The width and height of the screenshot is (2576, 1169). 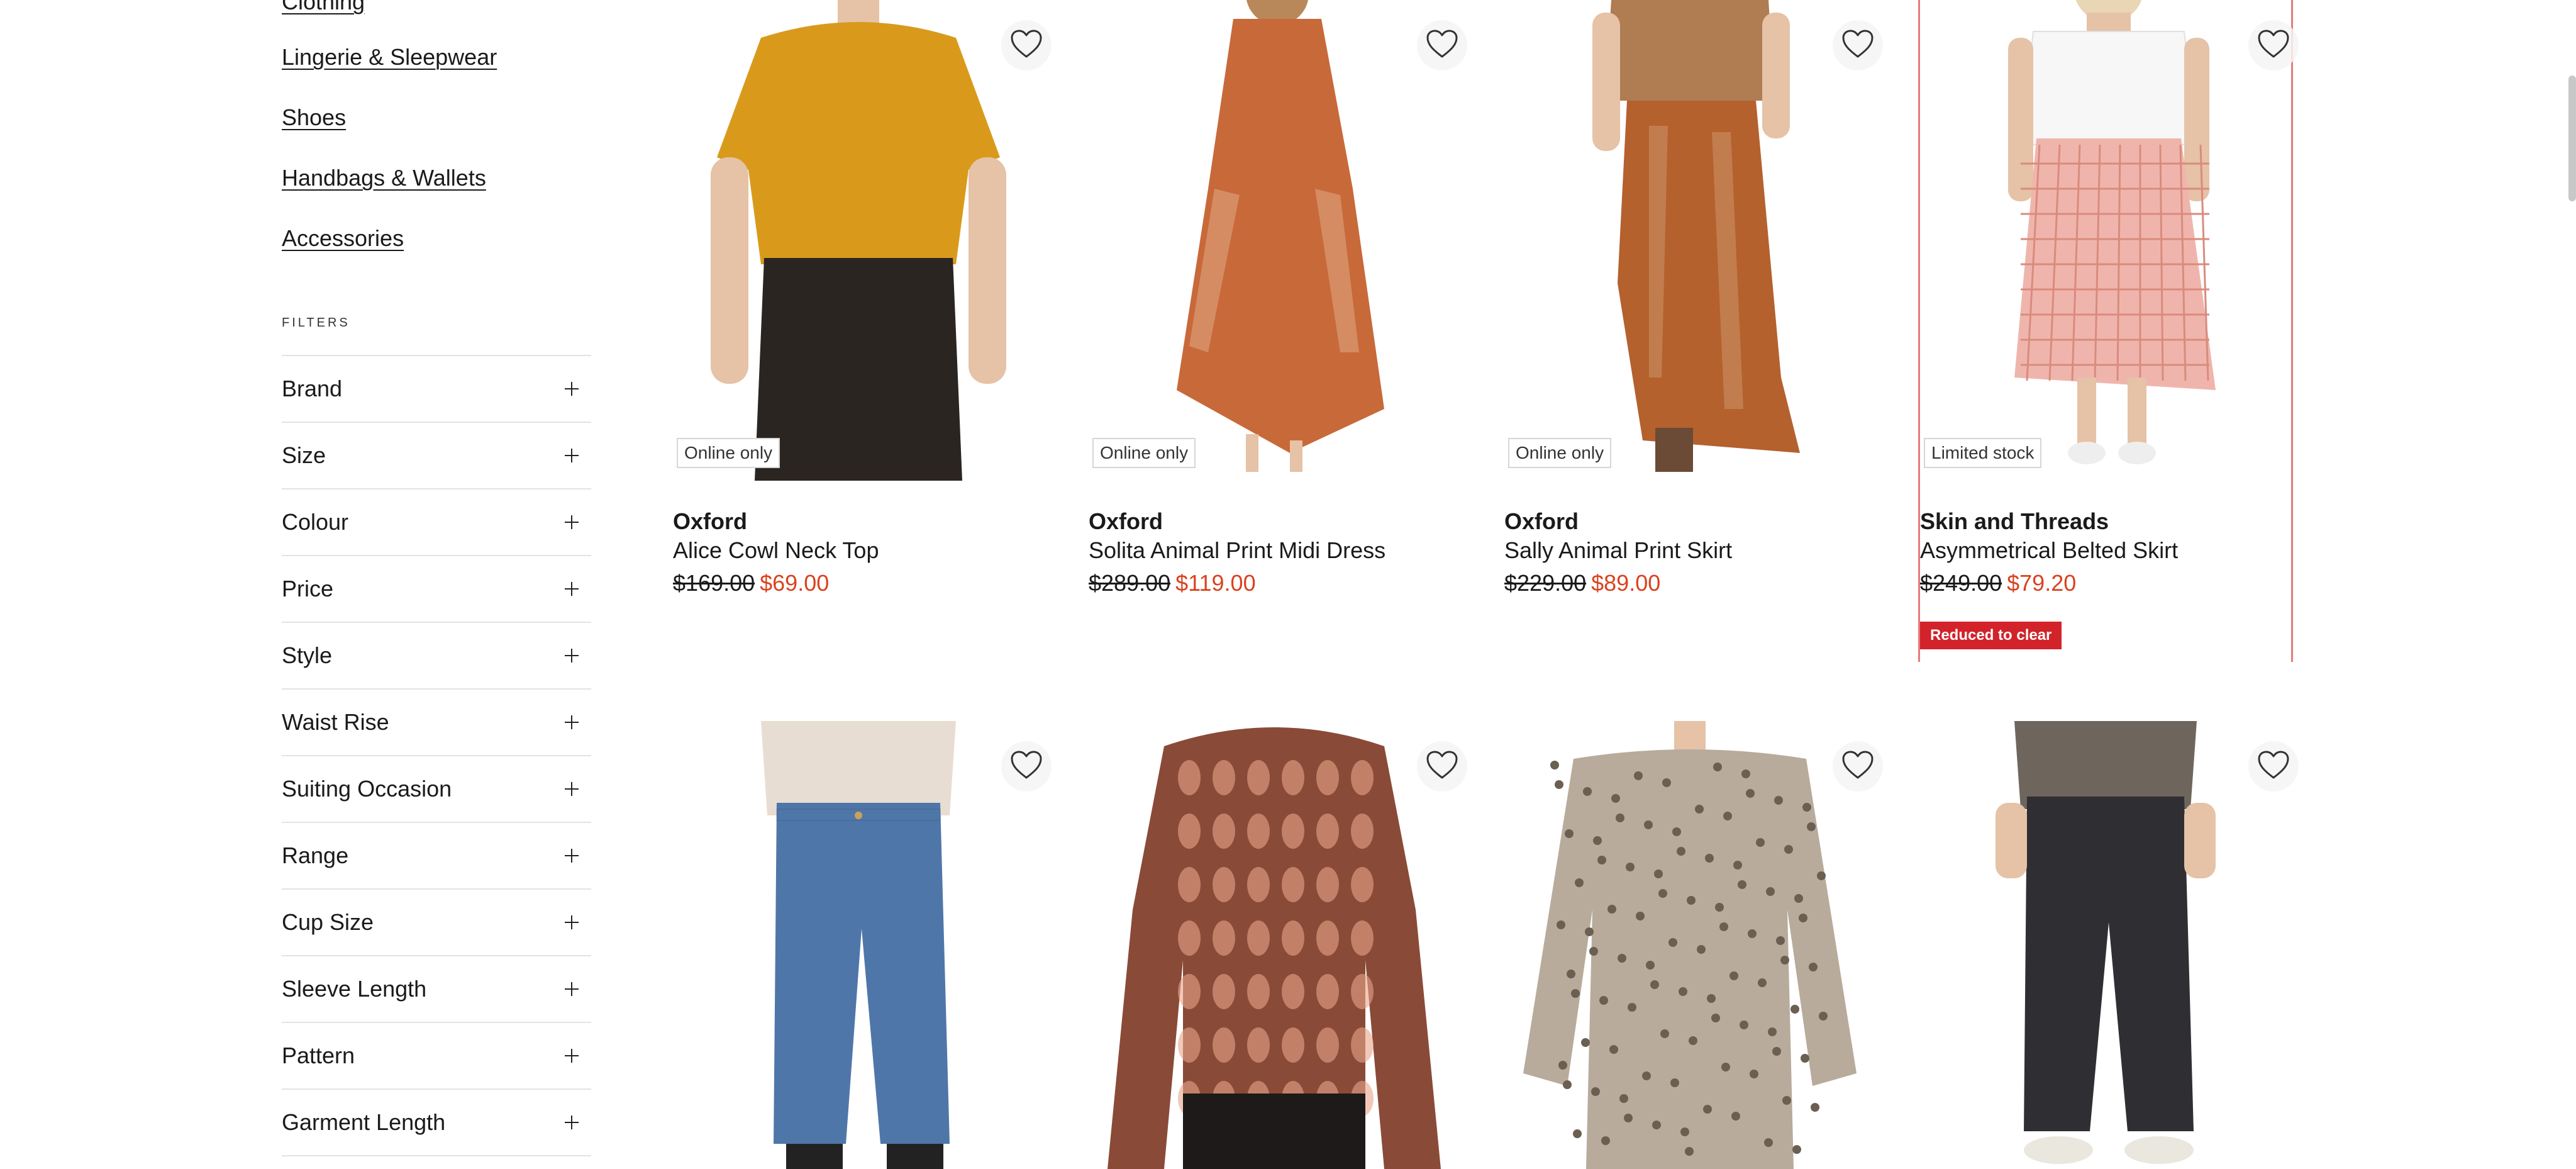 What do you see at coordinates (2049, 550) in the screenshot?
I see `product-name: Asymmetrical Belted Skirt` at bounding box center [2049, 550].